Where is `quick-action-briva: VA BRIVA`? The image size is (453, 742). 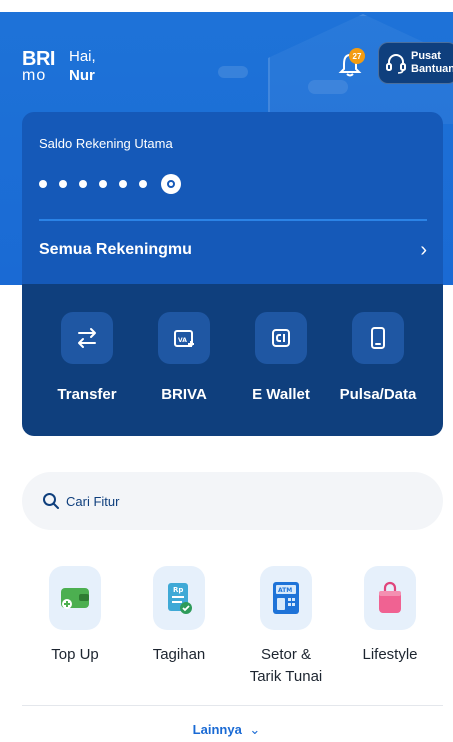
quick-action-briva: VA BRIVA is located at coordinates (184, 357).